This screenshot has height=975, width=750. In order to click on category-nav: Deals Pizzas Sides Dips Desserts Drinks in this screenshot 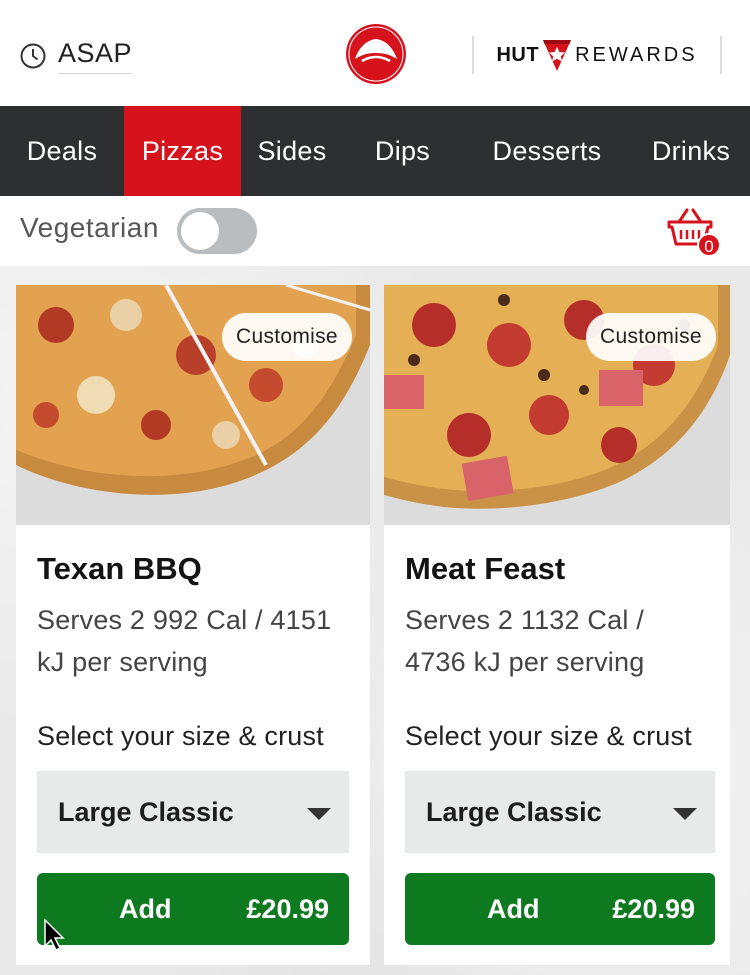, I will do `click(375, 151)`.